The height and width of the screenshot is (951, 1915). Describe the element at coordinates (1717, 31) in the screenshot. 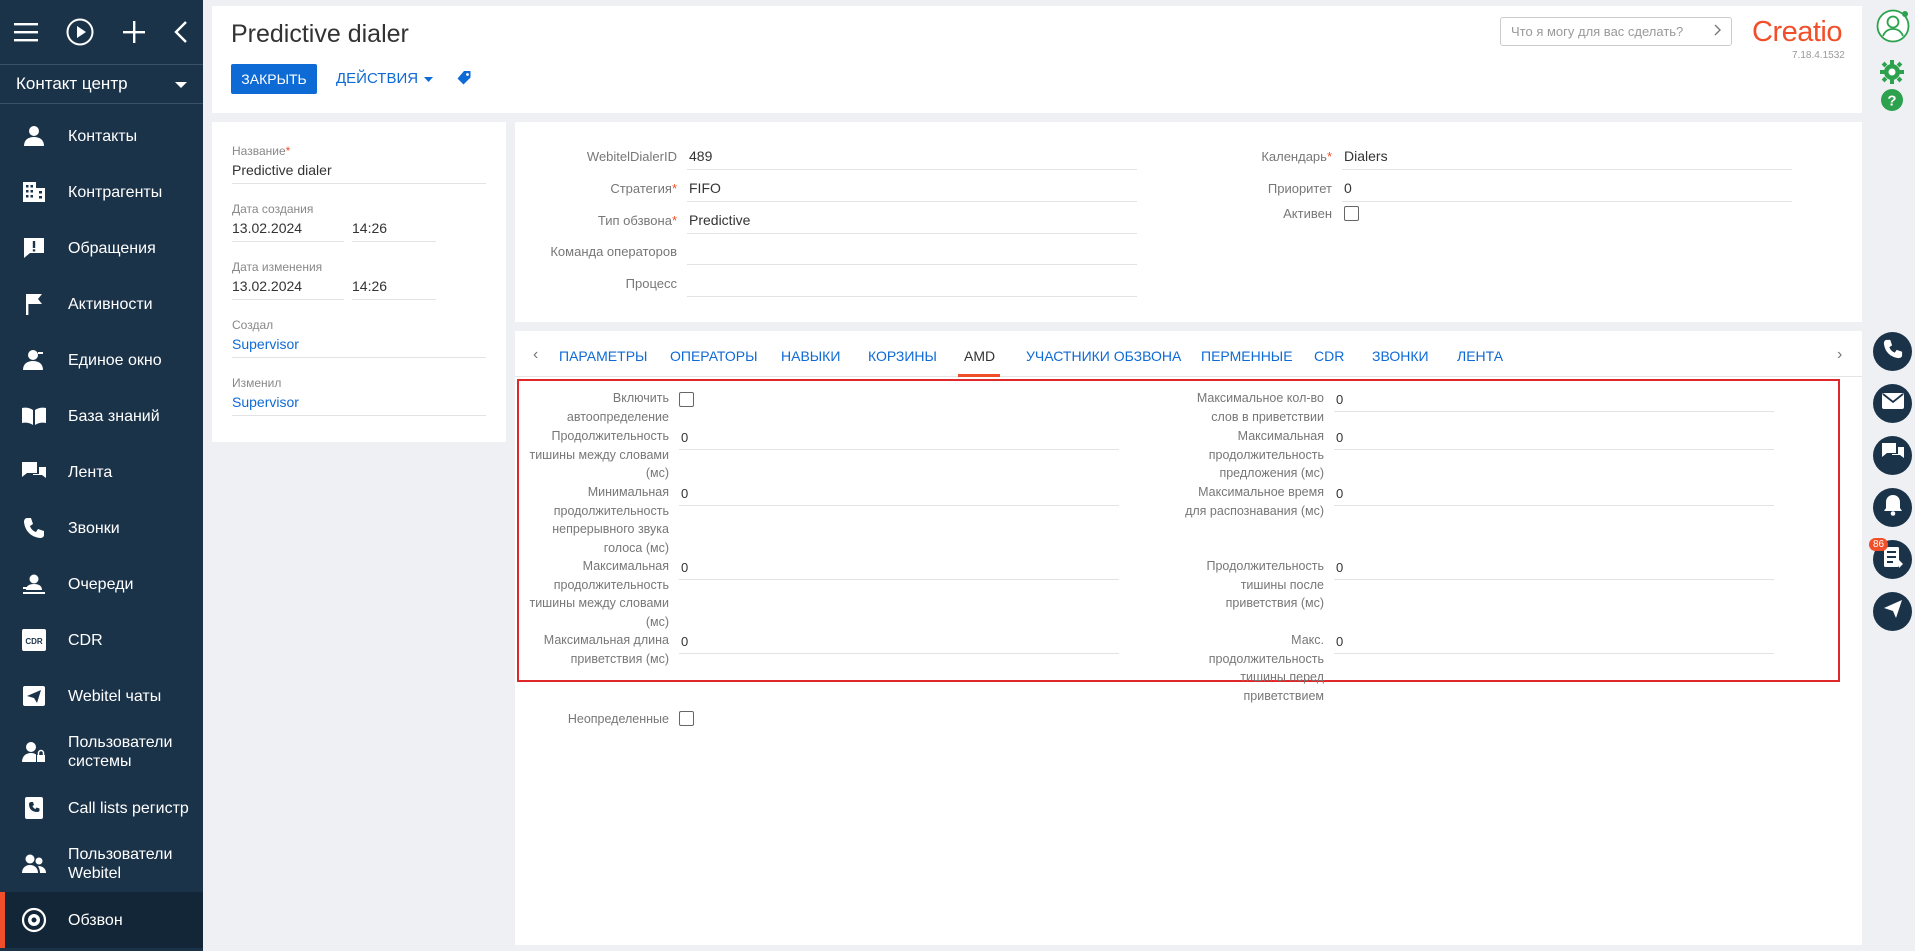

I see `chevron-right-icon` at that location.